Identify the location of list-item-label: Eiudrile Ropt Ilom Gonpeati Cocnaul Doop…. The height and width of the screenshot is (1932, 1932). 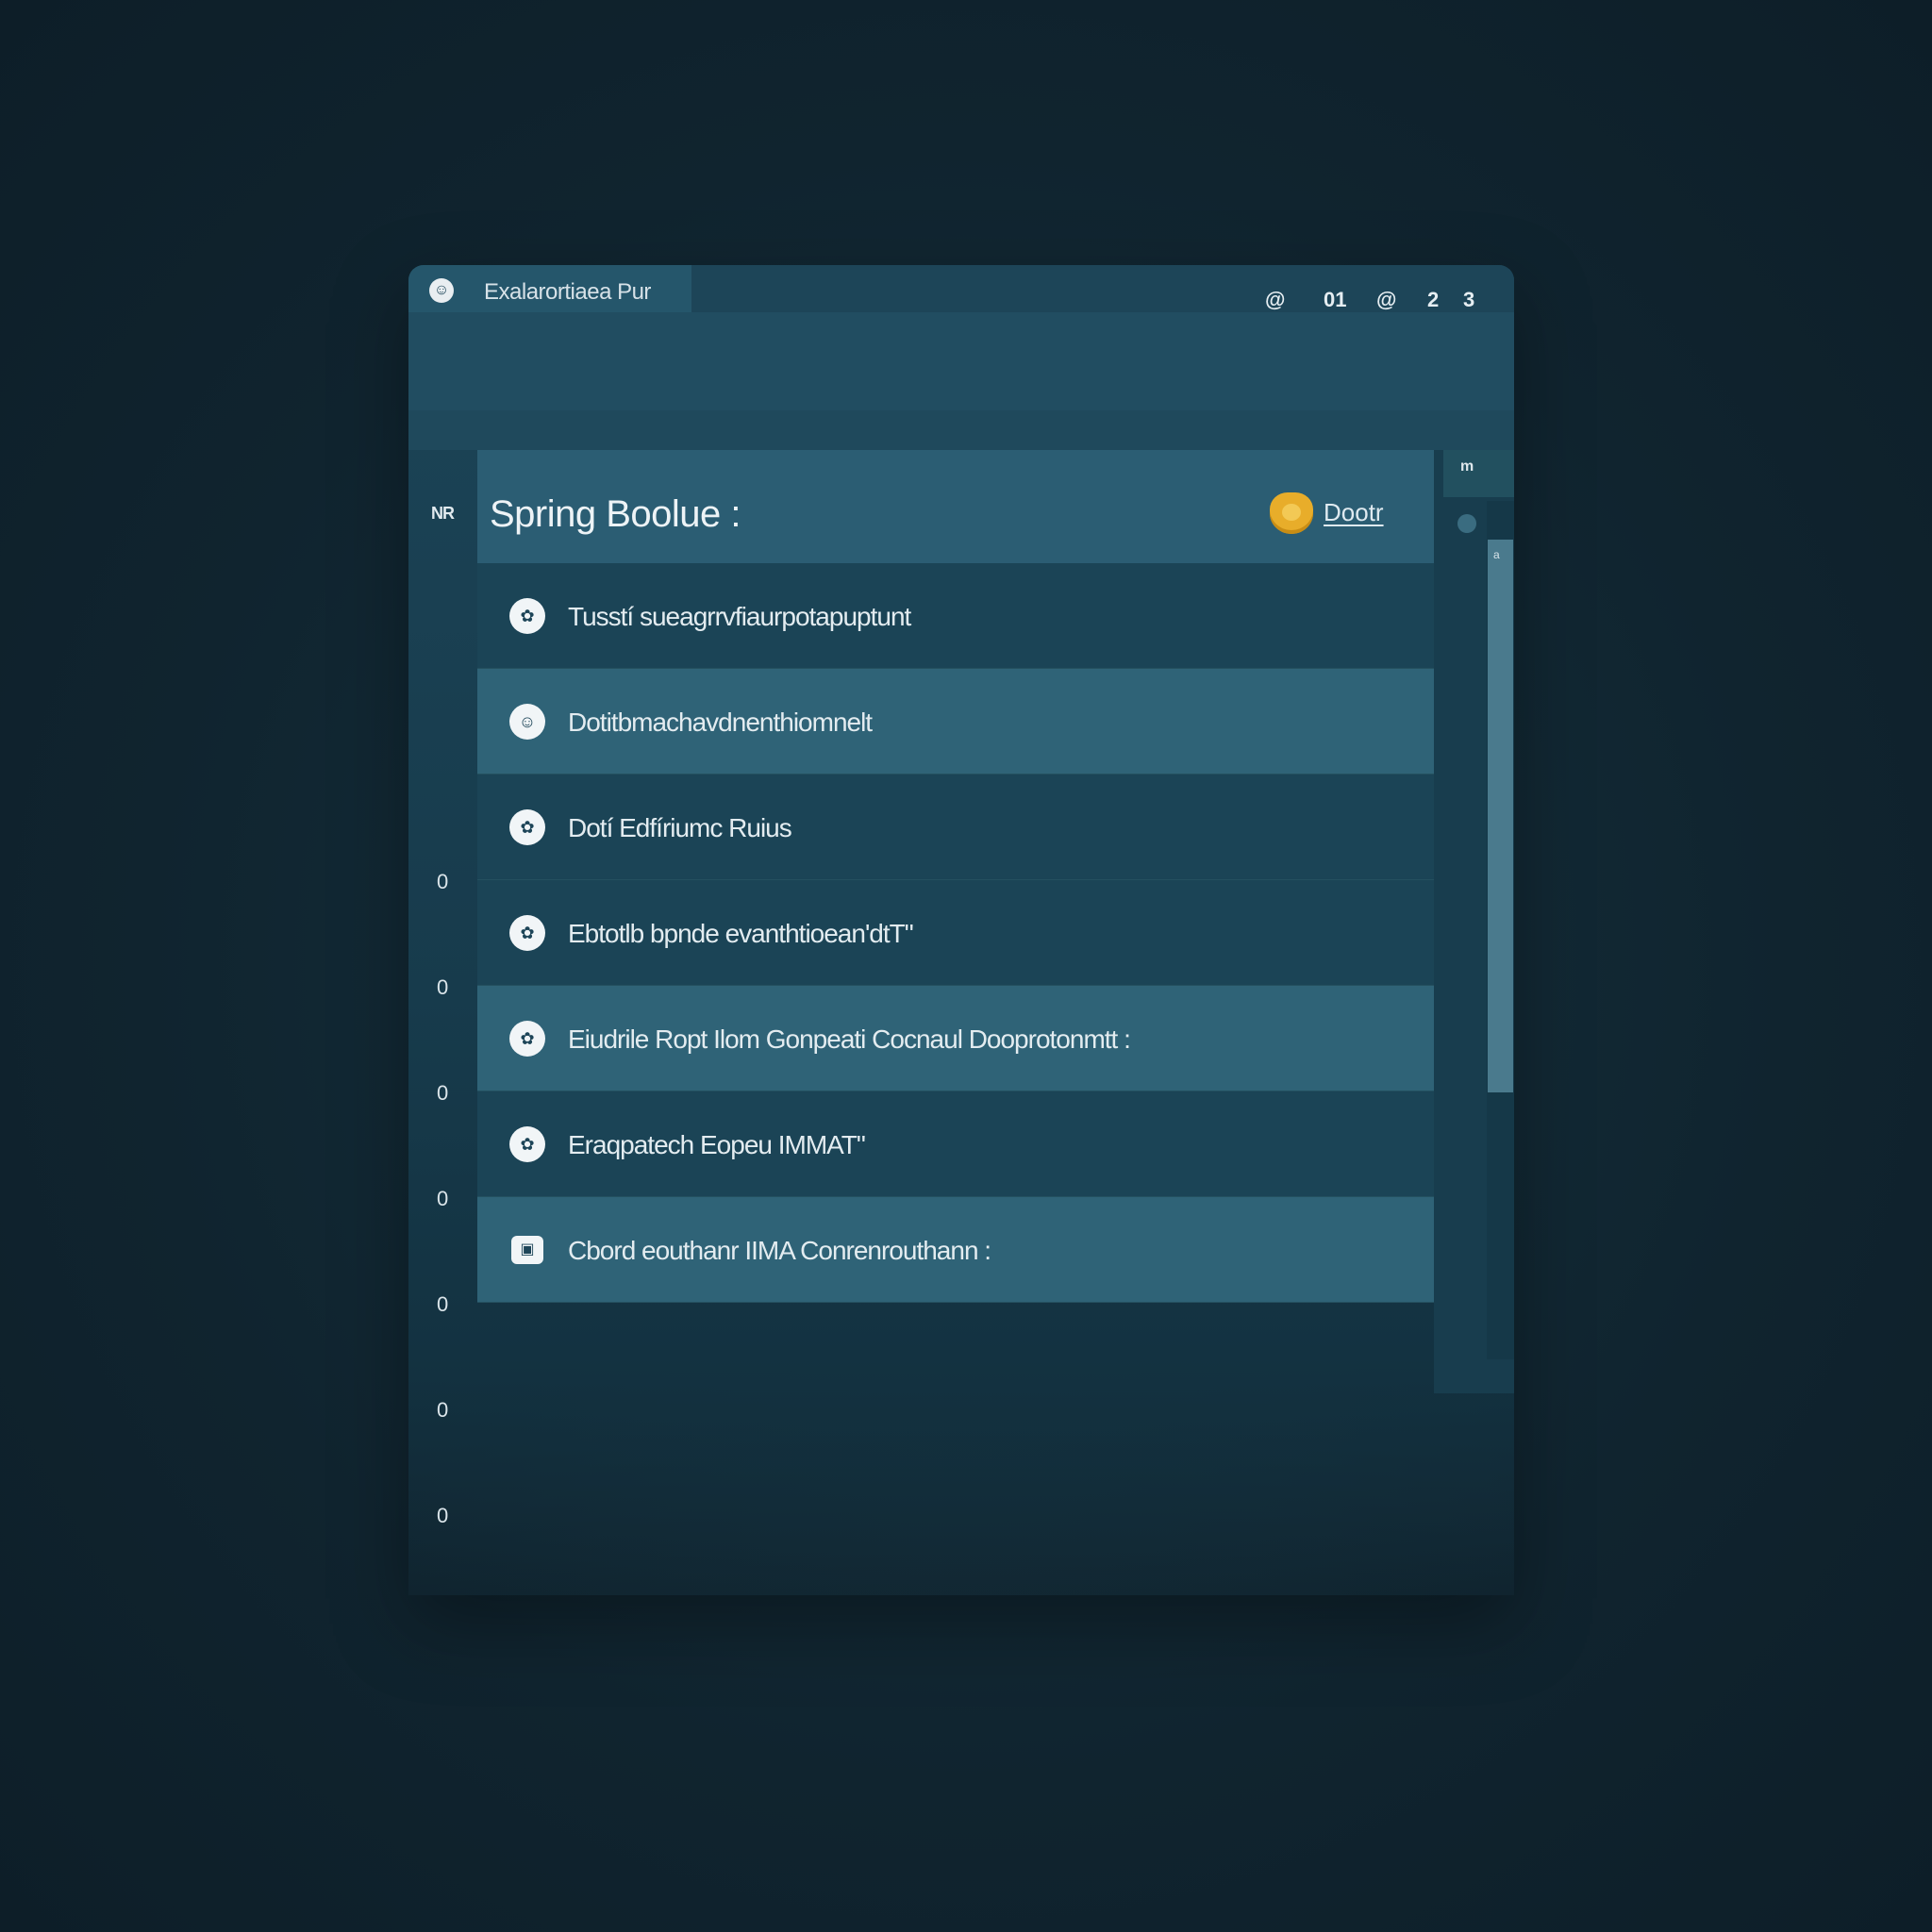
(850, 1039).